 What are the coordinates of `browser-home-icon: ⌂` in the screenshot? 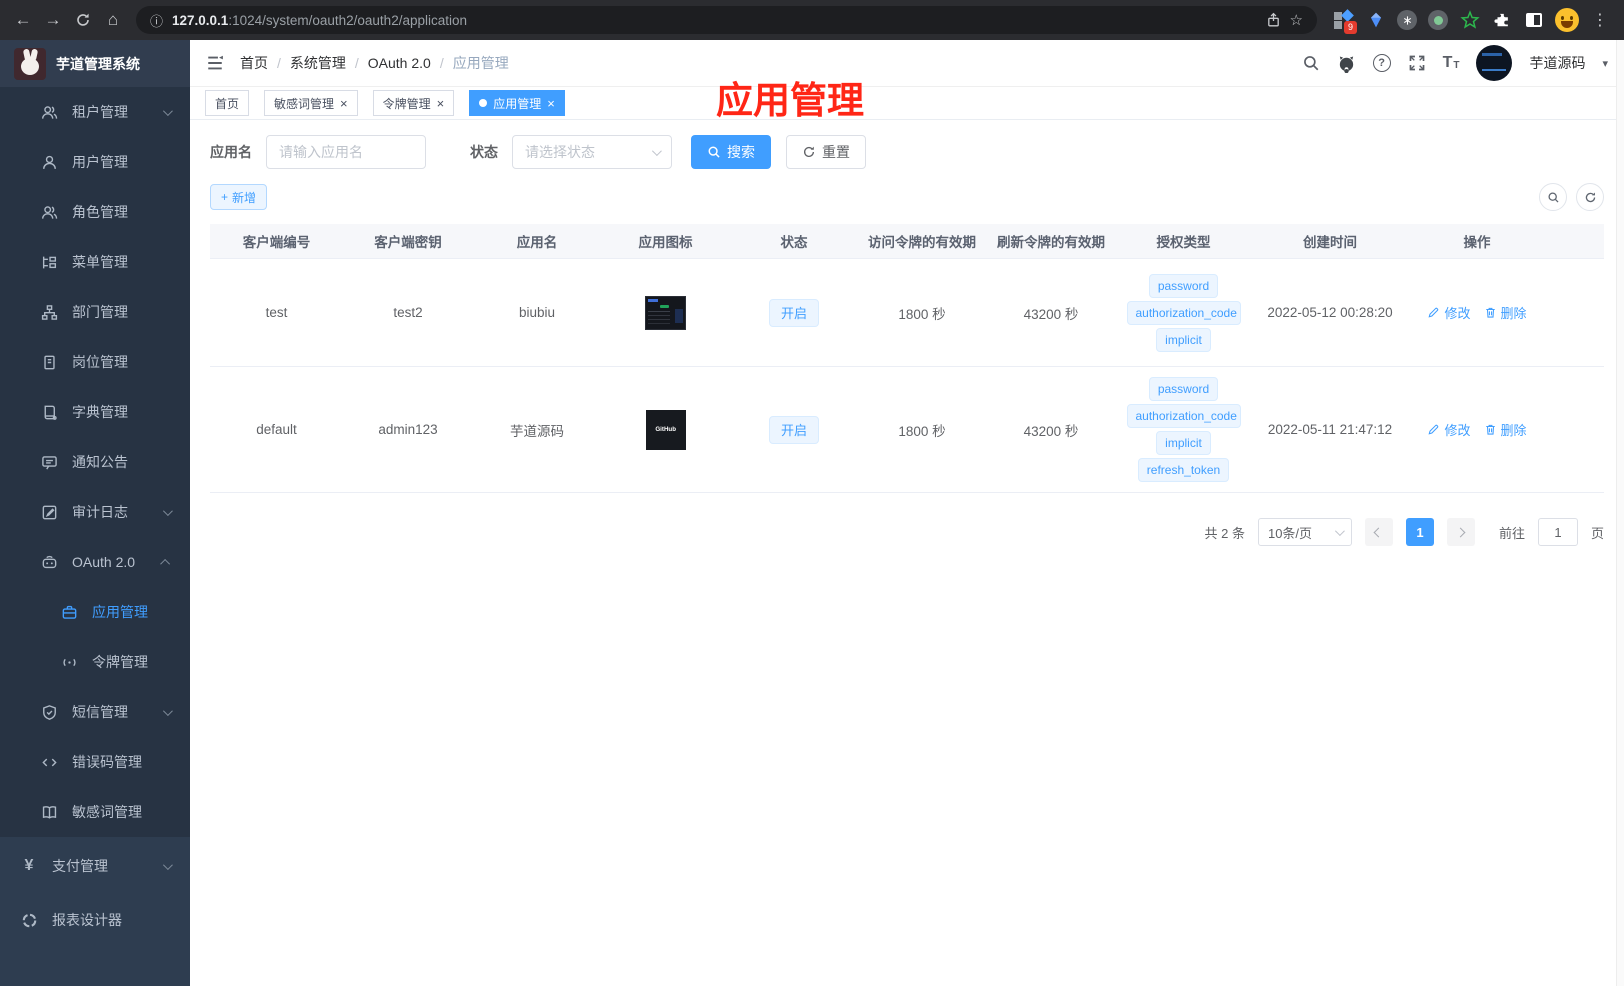 It's located at (113, 20).